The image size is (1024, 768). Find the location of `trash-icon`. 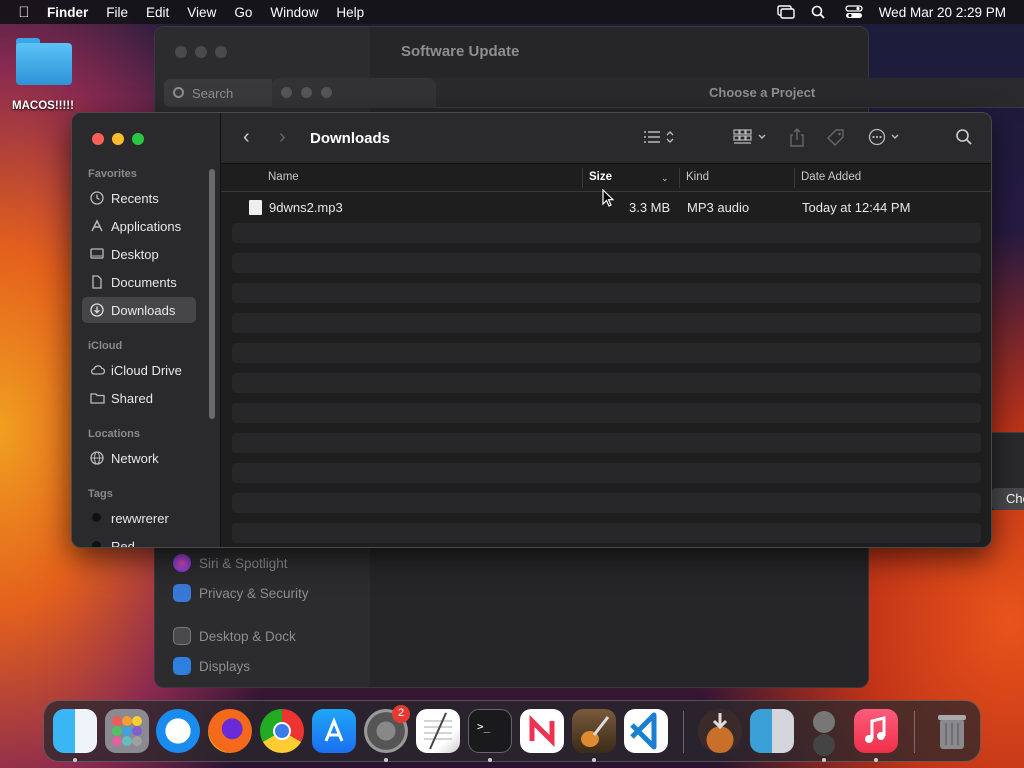

trash-icon is located at coordinates (952, 731).